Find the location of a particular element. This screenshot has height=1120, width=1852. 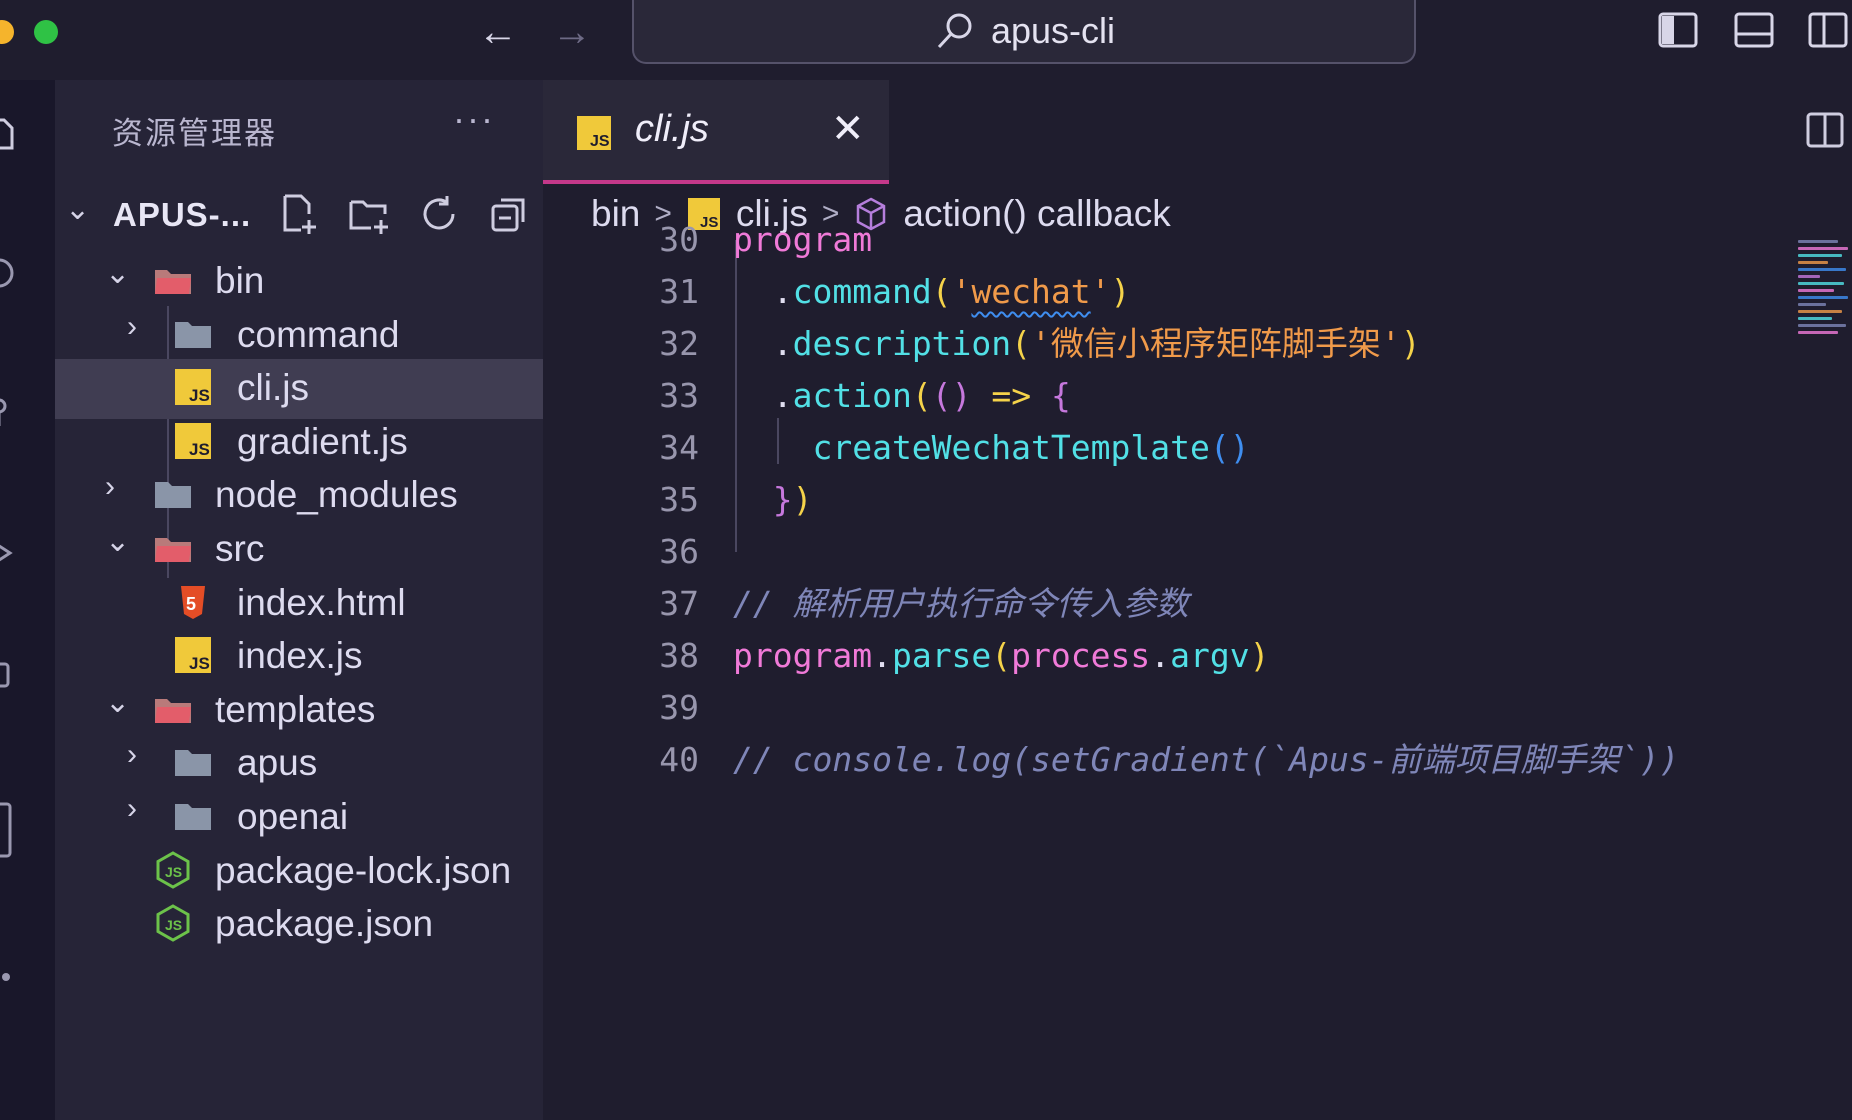

minimize-window-button is located at coordinates (7, 32).